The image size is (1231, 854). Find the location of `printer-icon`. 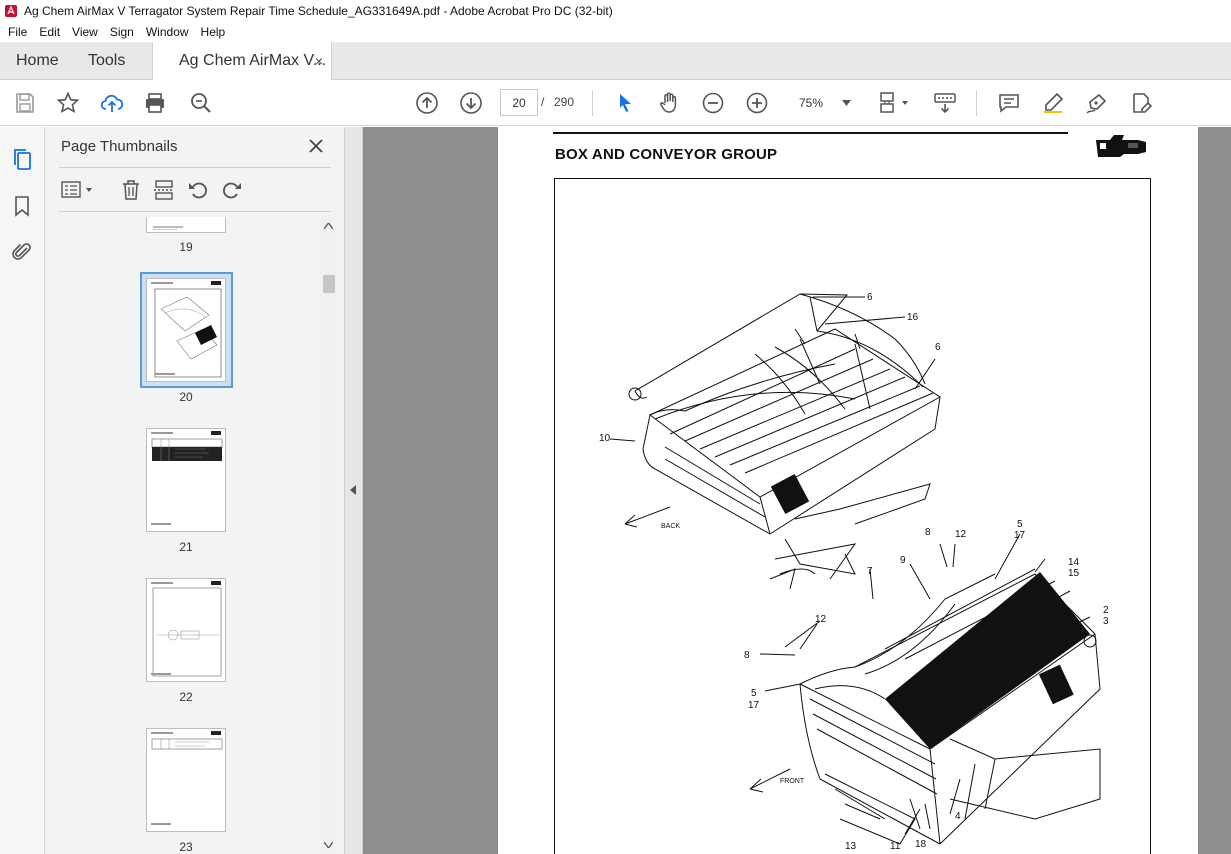

printer-icon is located at coordinates (155, 103).